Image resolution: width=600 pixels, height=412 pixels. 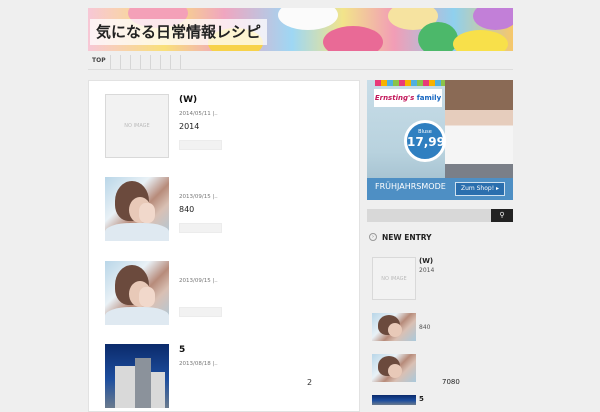 I want to click on sidebar-entry-meta: 2014, so click(x=427, y=270).